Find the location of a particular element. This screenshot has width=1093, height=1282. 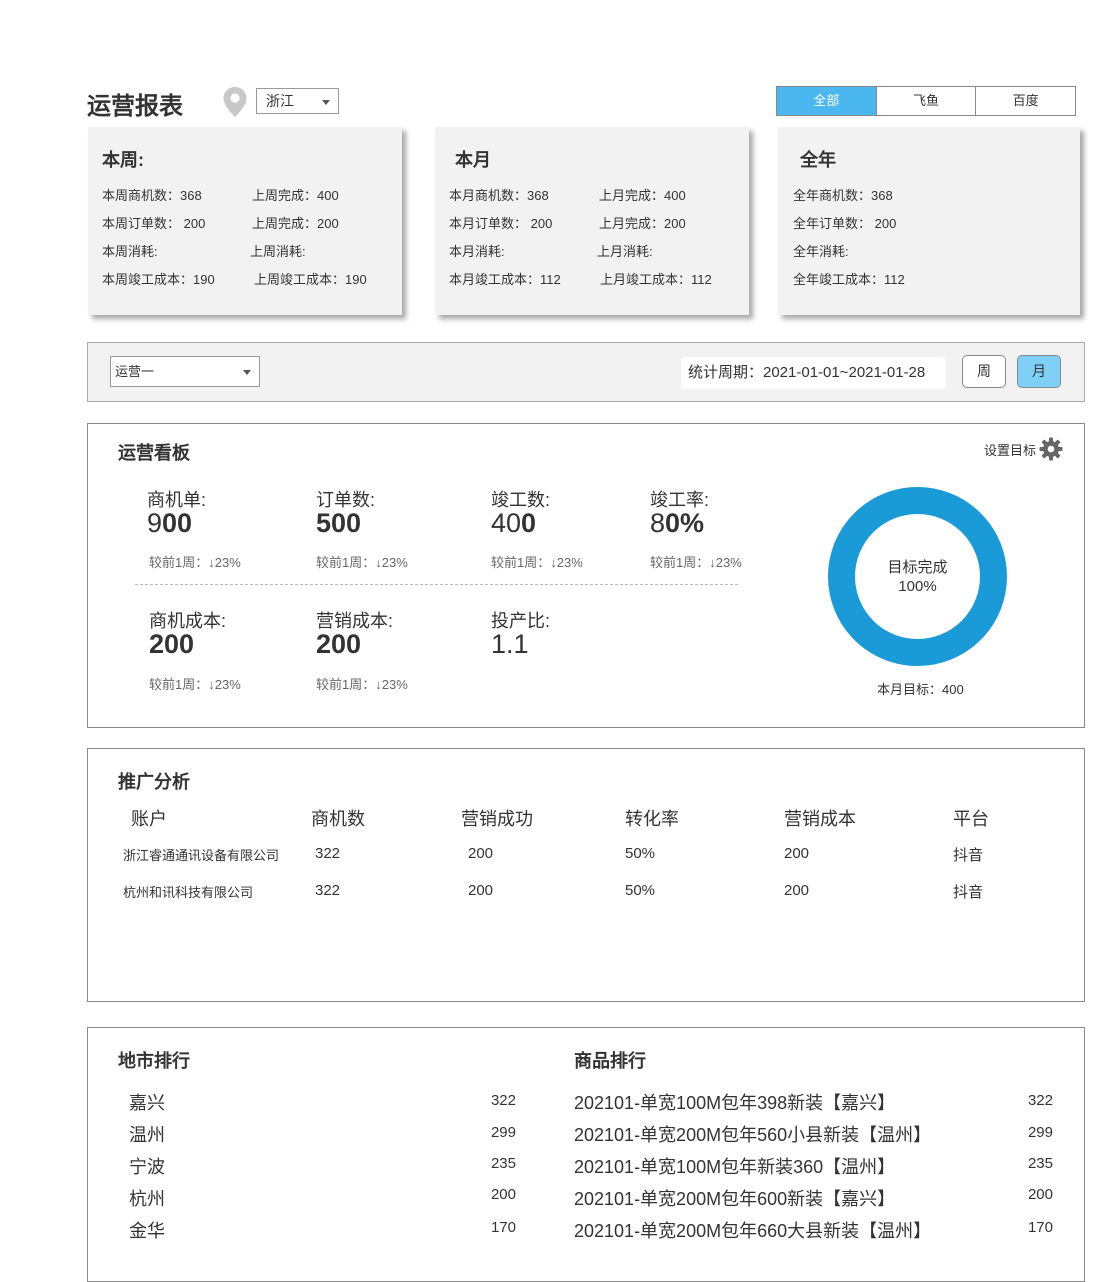

city-rank-value: 170 is located at coordinates (503, 1227).